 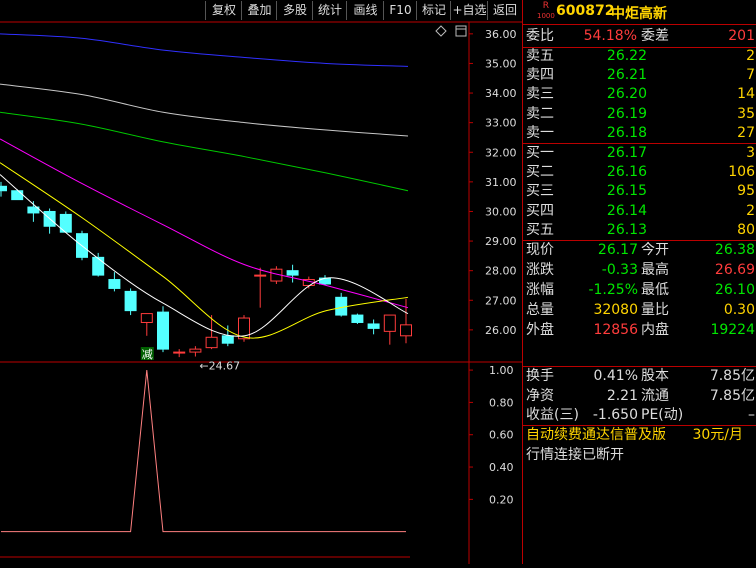 I want to click on toolbar-button: 标记, so click(x=433, y=10).